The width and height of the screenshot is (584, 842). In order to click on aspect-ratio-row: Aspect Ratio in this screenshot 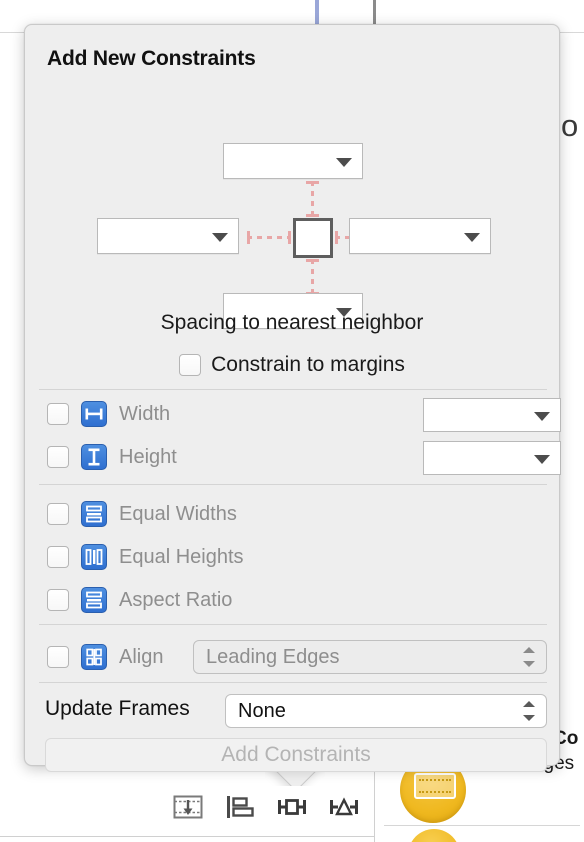, I will do `click(139, 600)`.